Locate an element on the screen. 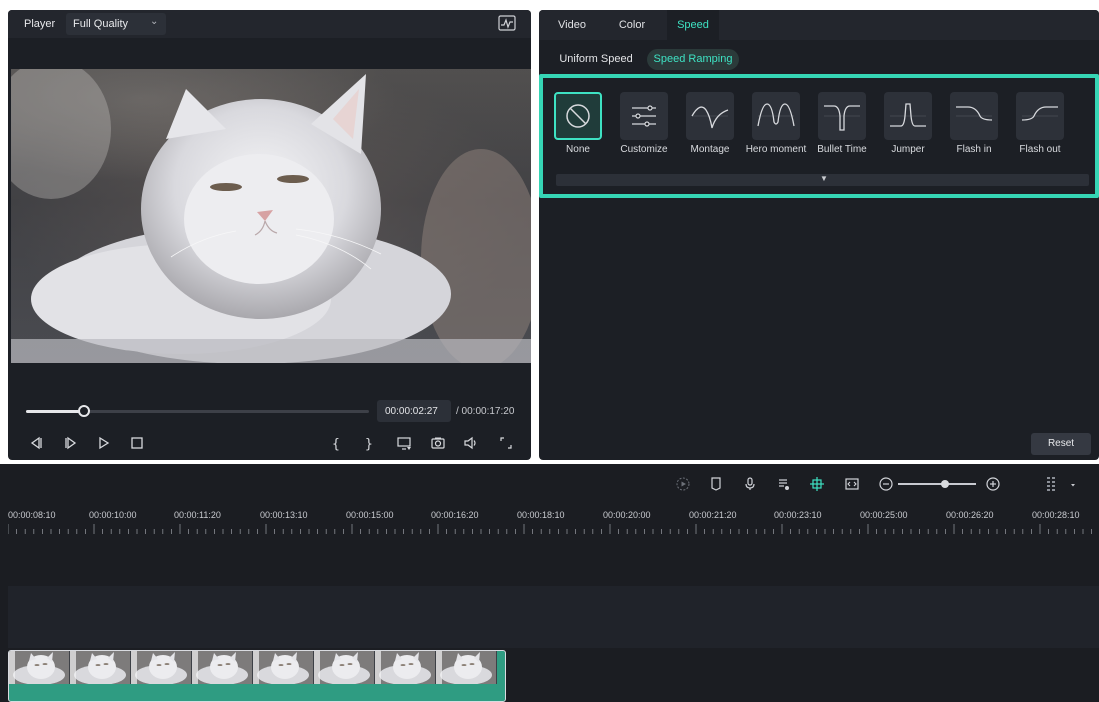  flash-out-curve-icon is located at coordinates (1039, 113).